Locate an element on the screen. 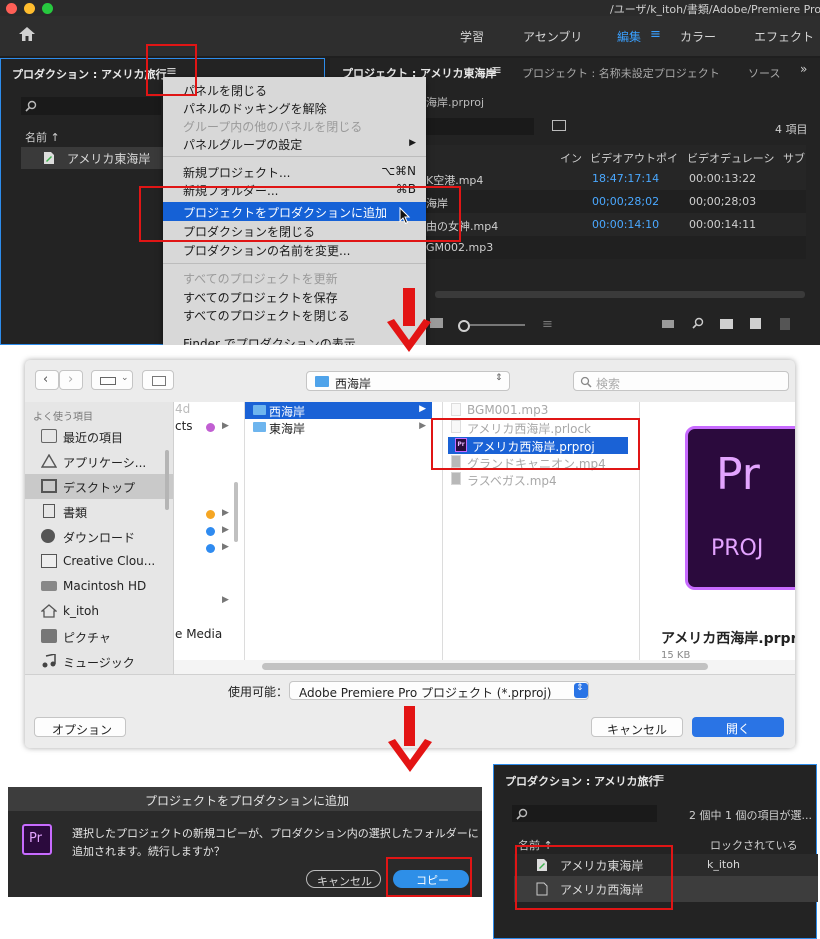  browser-column-2: 西海岸 ▶ 東海岸 ▶ is located at coordinates (344, 531).